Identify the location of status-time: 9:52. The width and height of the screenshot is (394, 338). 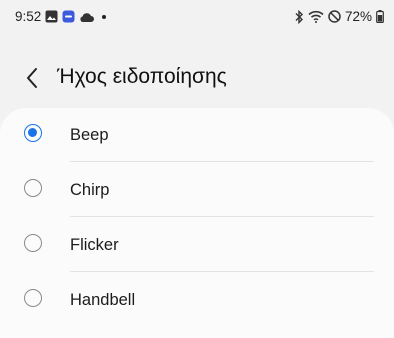
(28, 16).